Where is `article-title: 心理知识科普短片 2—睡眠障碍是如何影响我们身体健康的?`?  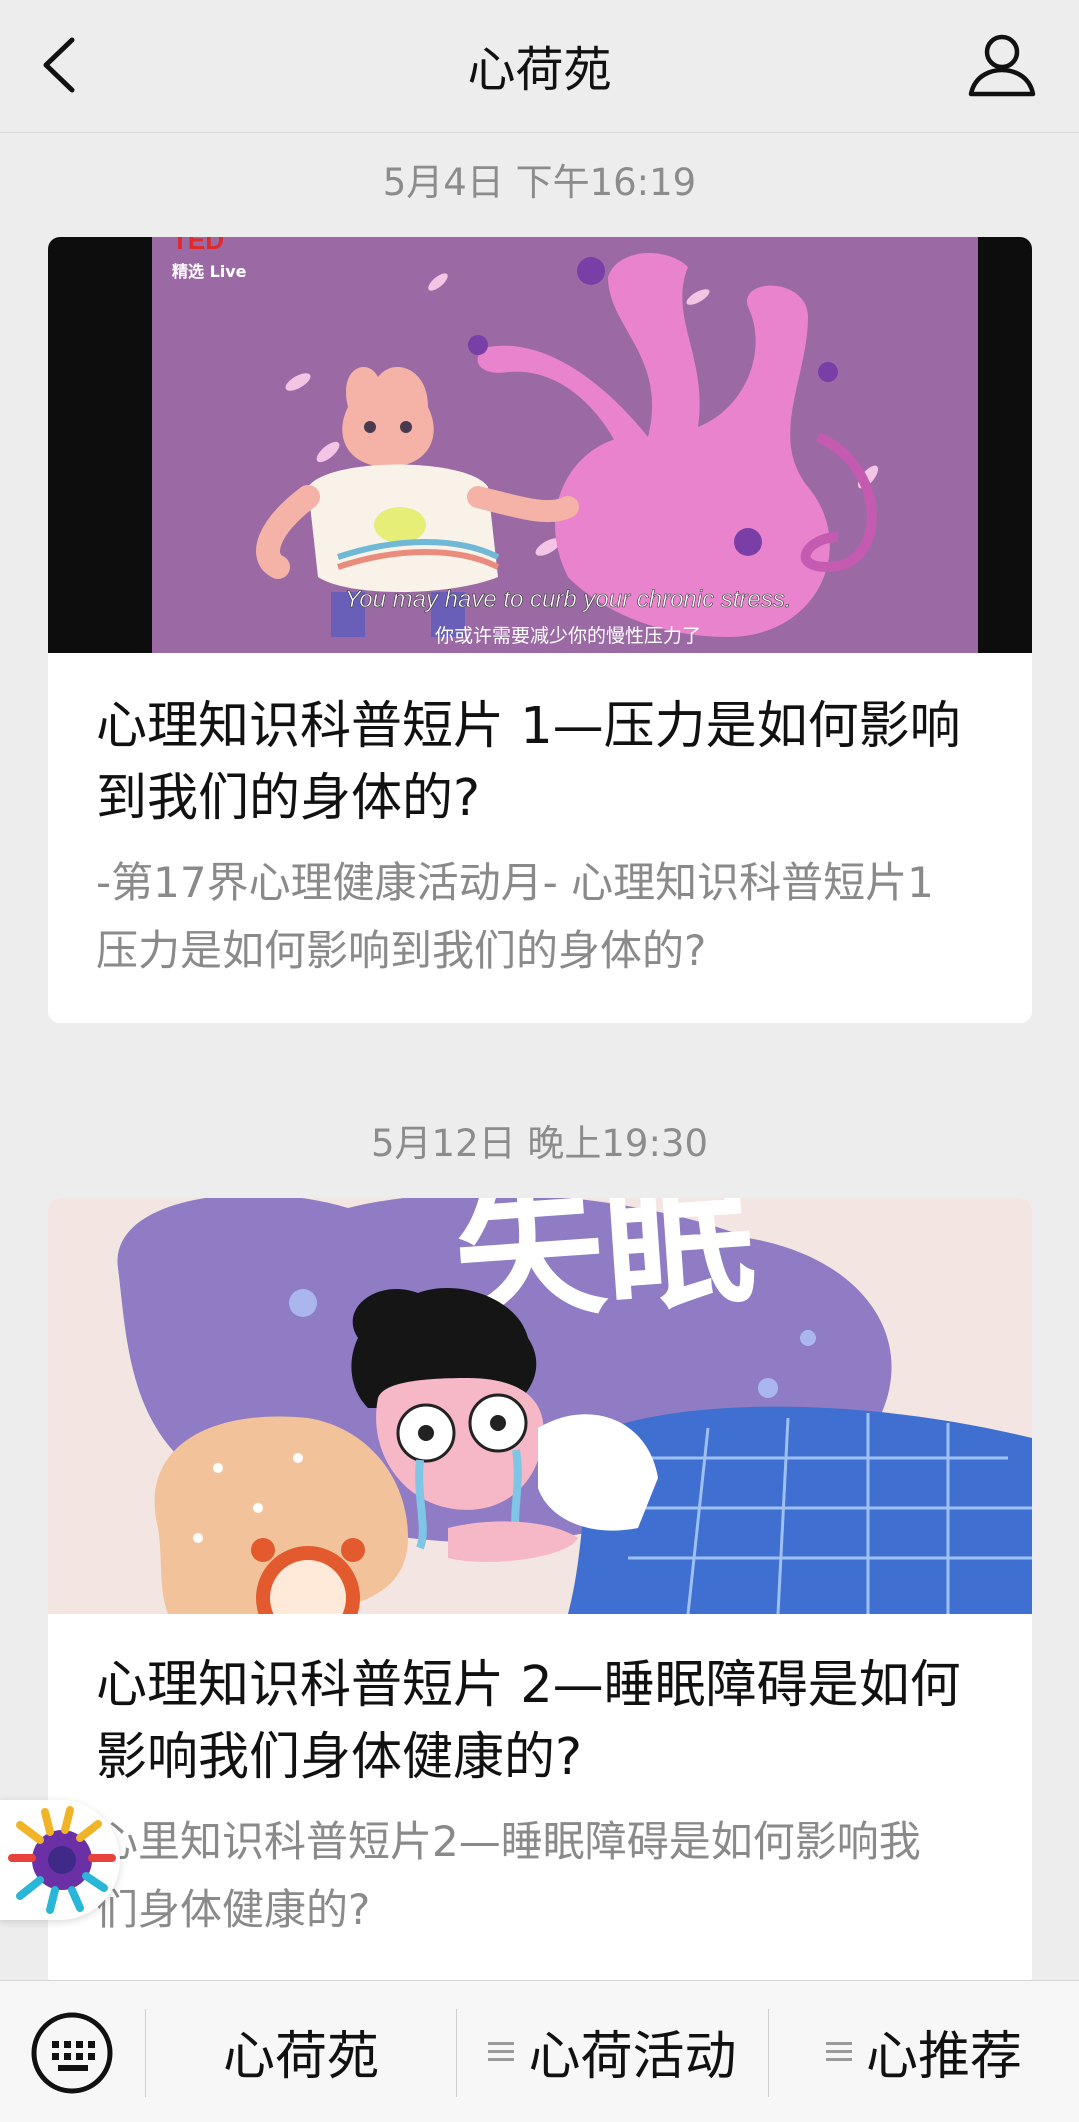 article-title: 心理知识科普短片 2—睡眠障碍是如何影响我们身体健康的? is located at coordinates (528, 1721).